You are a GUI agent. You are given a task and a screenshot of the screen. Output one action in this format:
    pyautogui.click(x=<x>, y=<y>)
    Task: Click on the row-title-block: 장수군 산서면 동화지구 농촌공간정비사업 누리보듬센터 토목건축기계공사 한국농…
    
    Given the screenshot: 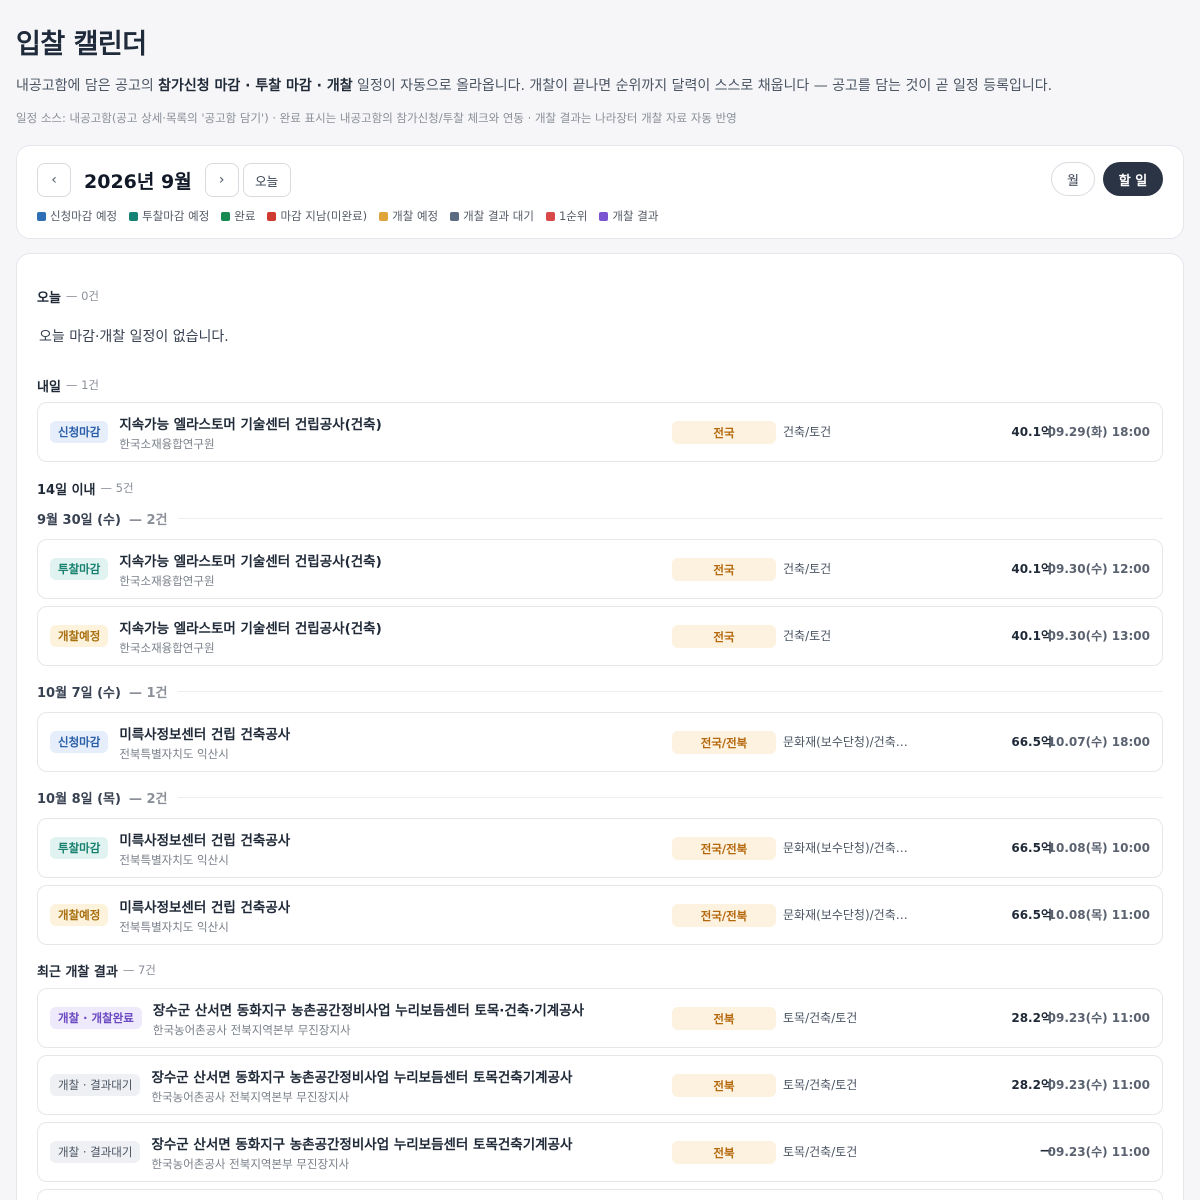 What is the action you would take?
    pyautogui.click(x=401, y=1085)
    